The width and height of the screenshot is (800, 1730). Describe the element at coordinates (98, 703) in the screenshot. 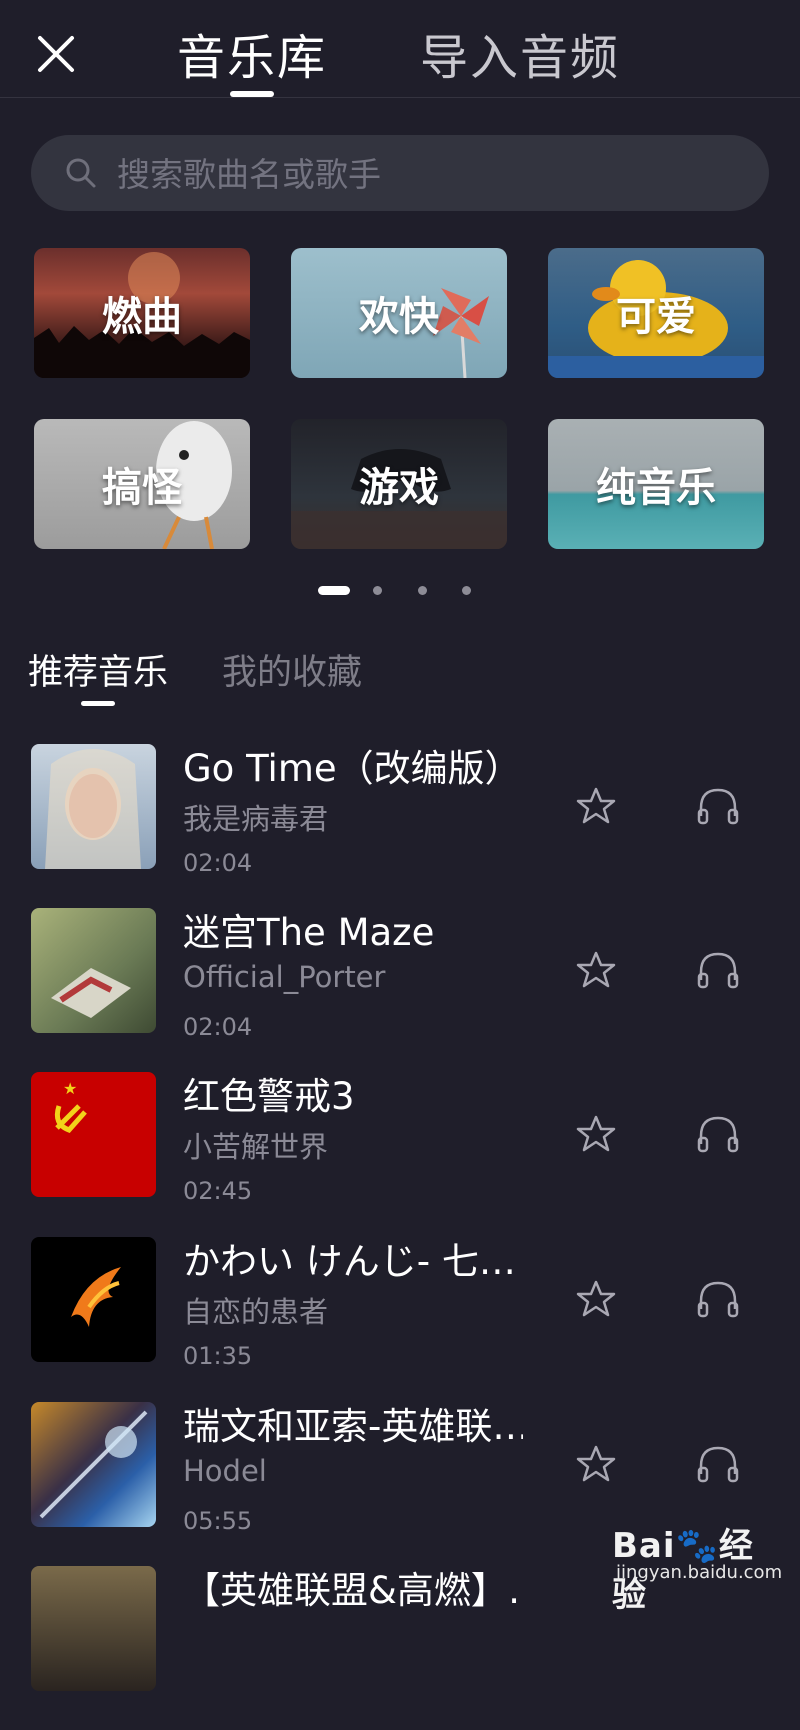

I see `subtab-active-indicator` at that location.